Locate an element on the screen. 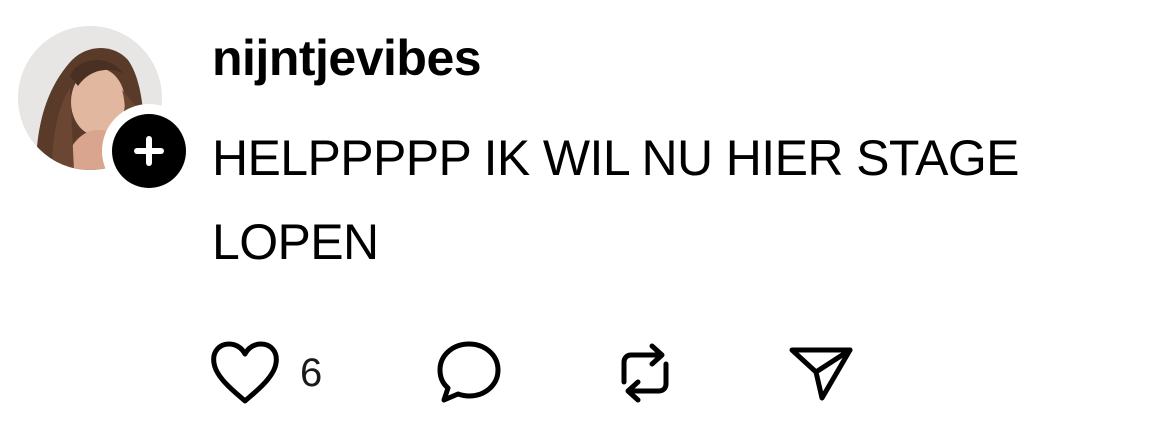 The width and height of the screenshot is (1154, 432). send-icon is located at coordinates (821, 374).